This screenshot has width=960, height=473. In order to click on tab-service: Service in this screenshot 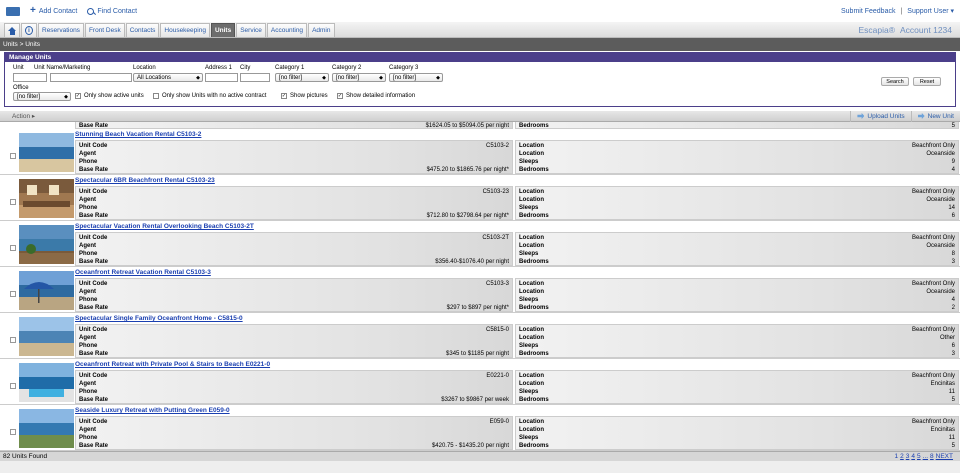, I will do `click(251, 30)`.